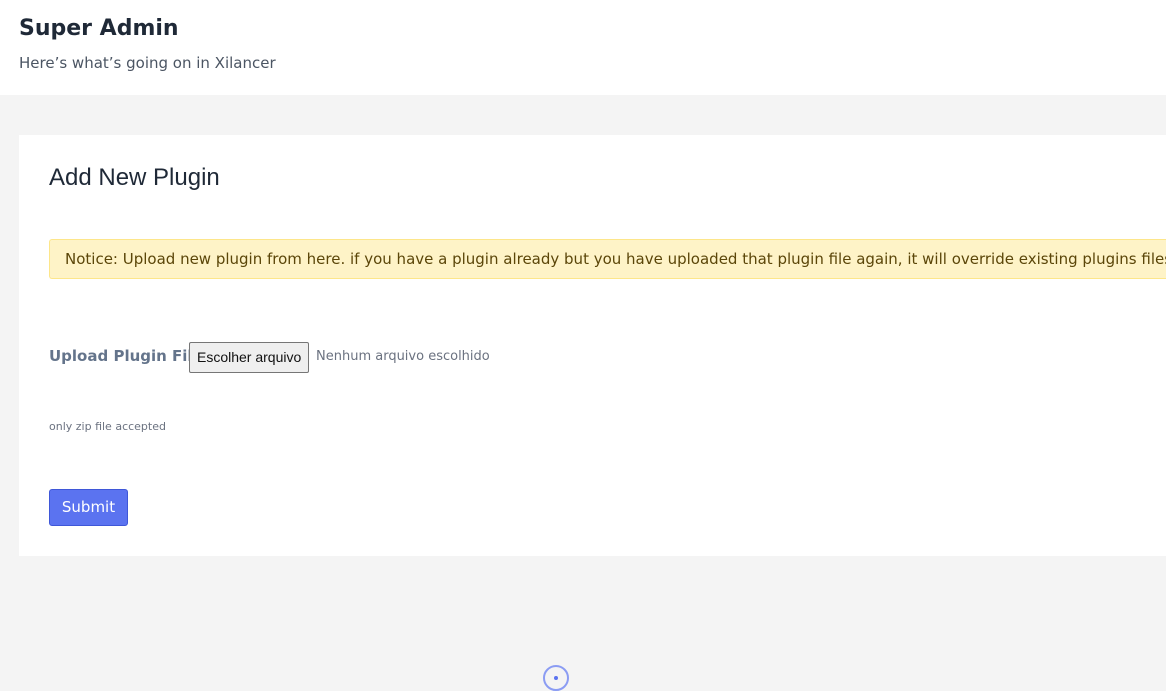 This screenshot has width=1166, height=691. Describe the element at coordinates (107, 426) in the screenshot. I see `file-help-text: only zip file accepted` at that location.